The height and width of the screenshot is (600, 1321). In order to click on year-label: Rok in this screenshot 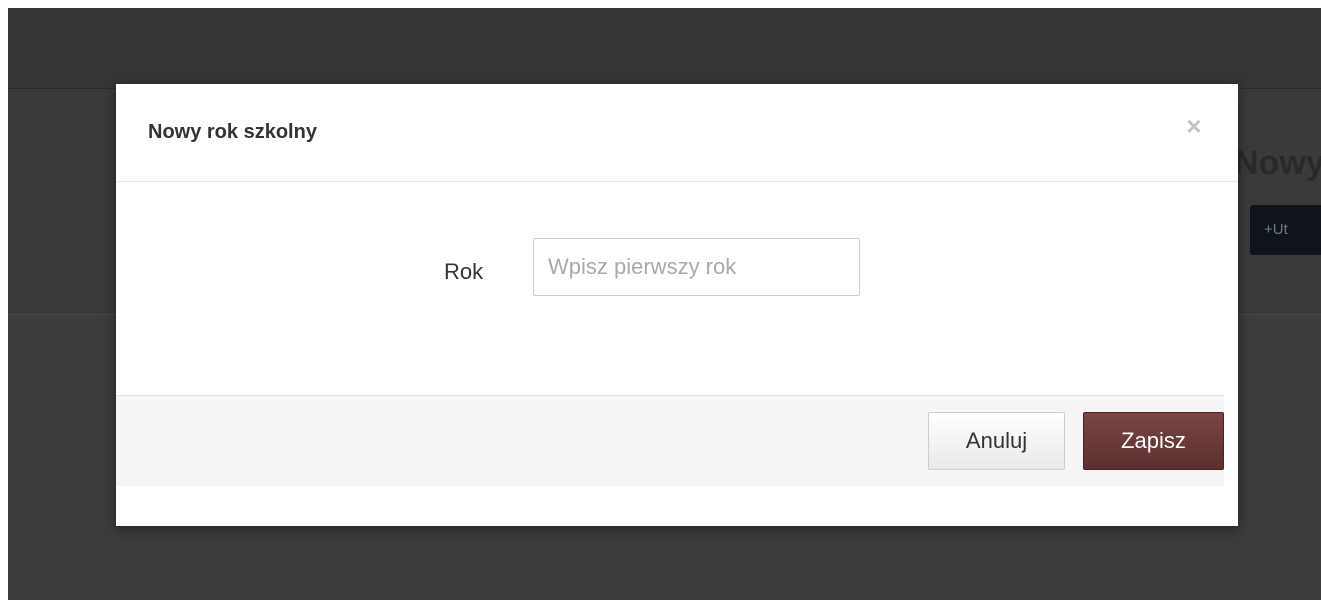, I will do `click(464, 271)`.